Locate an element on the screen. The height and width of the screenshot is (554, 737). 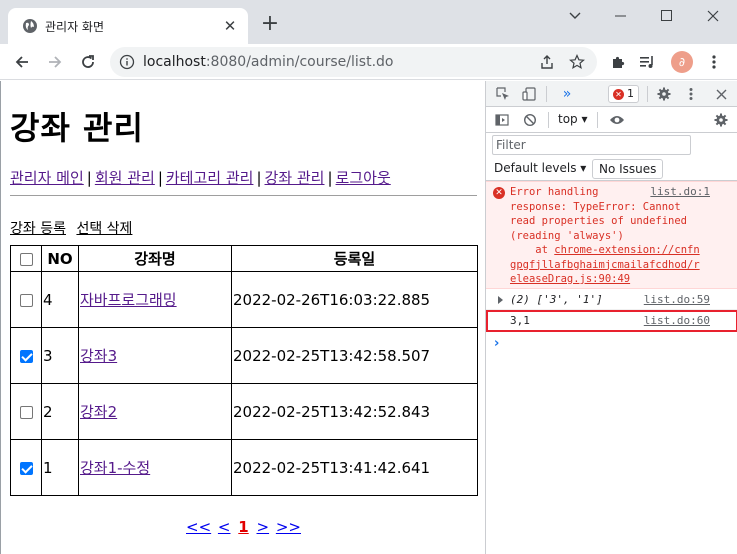
row-no: 1 is located at coordinates (60, 467).